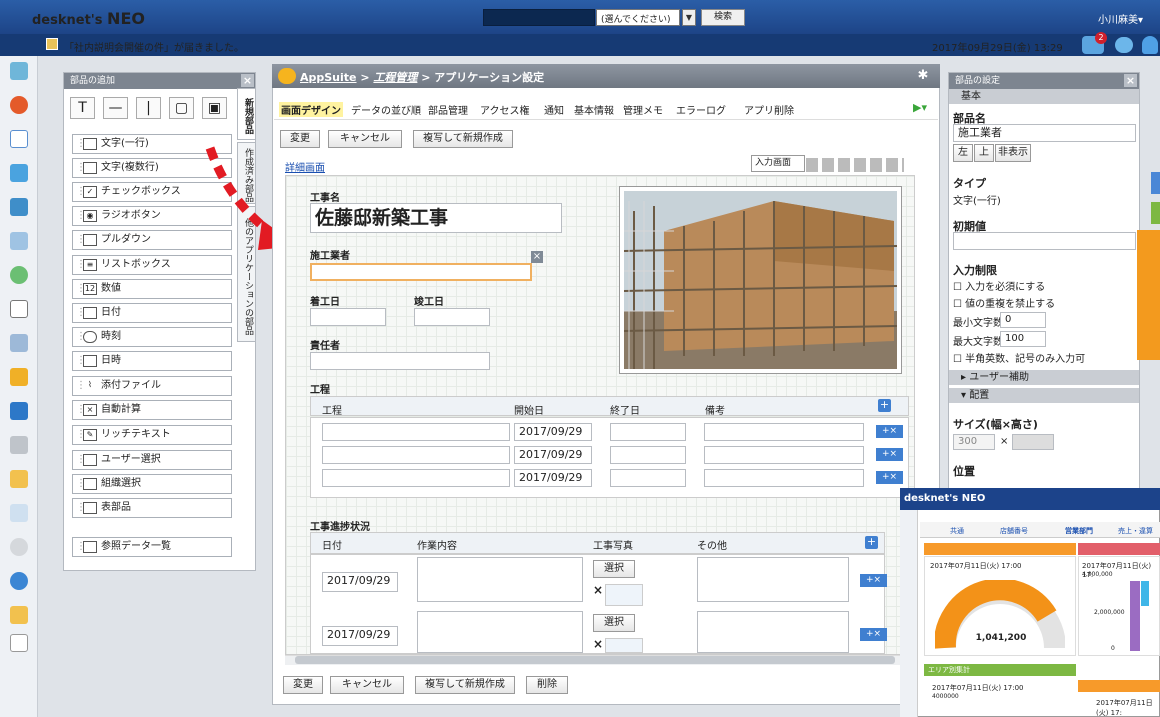 The width and height of the screenshot is (1160, 717). What do you see at coordinates (82, 108) in the screenshot?
I see `text-tool-icon: T` at bounding box center [82, 108].